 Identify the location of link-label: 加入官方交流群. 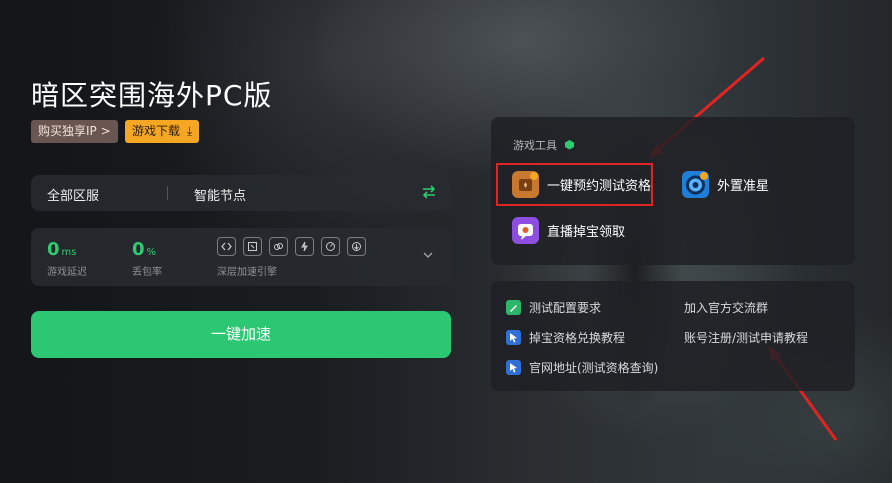
(726, 308).